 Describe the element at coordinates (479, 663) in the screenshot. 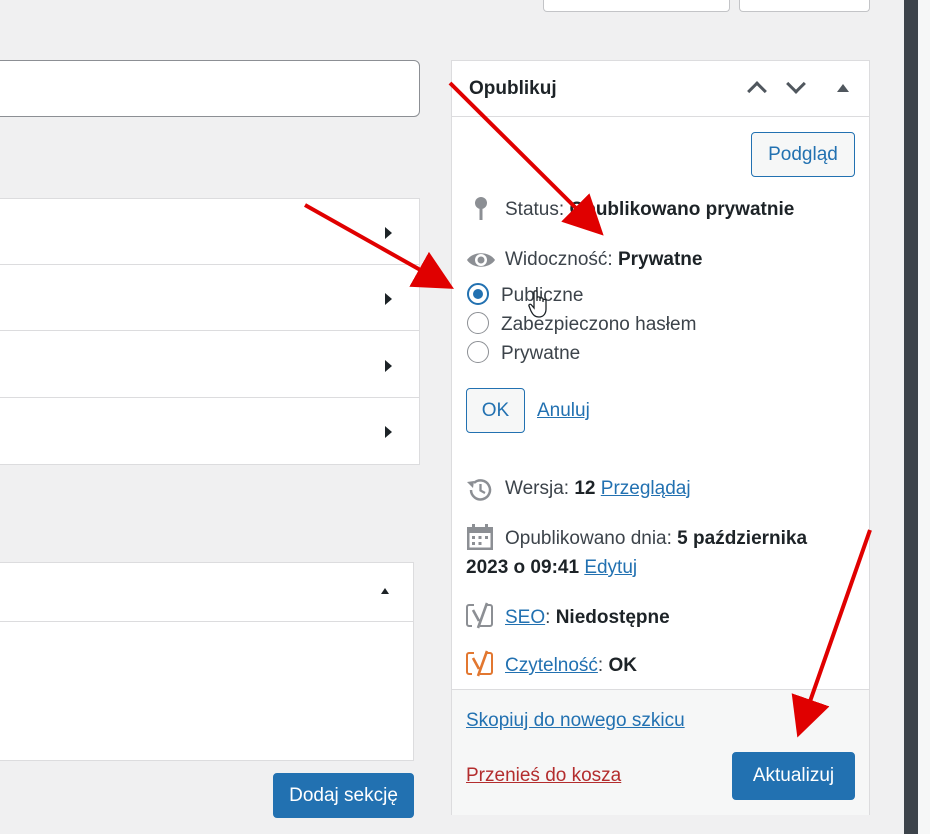

I see `yoast-readability-icon` at that location.